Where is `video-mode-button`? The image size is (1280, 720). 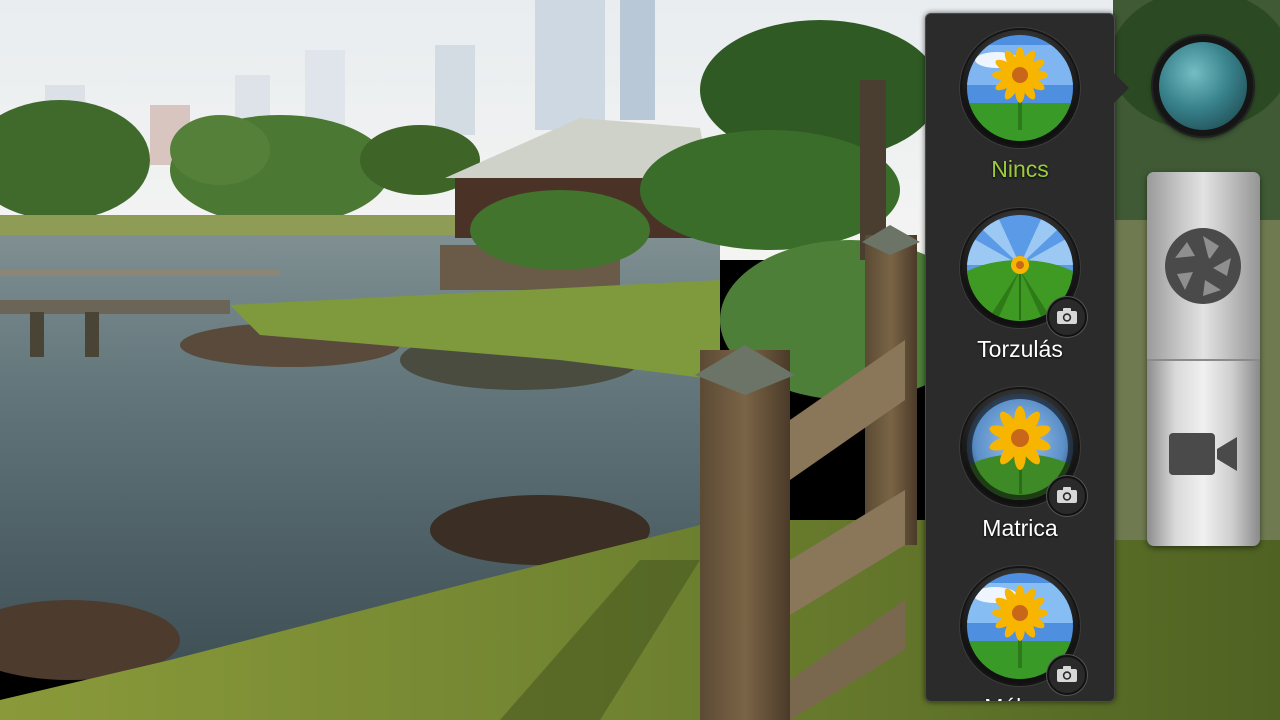 video-mode-button is located at coordinates (1203, 453).